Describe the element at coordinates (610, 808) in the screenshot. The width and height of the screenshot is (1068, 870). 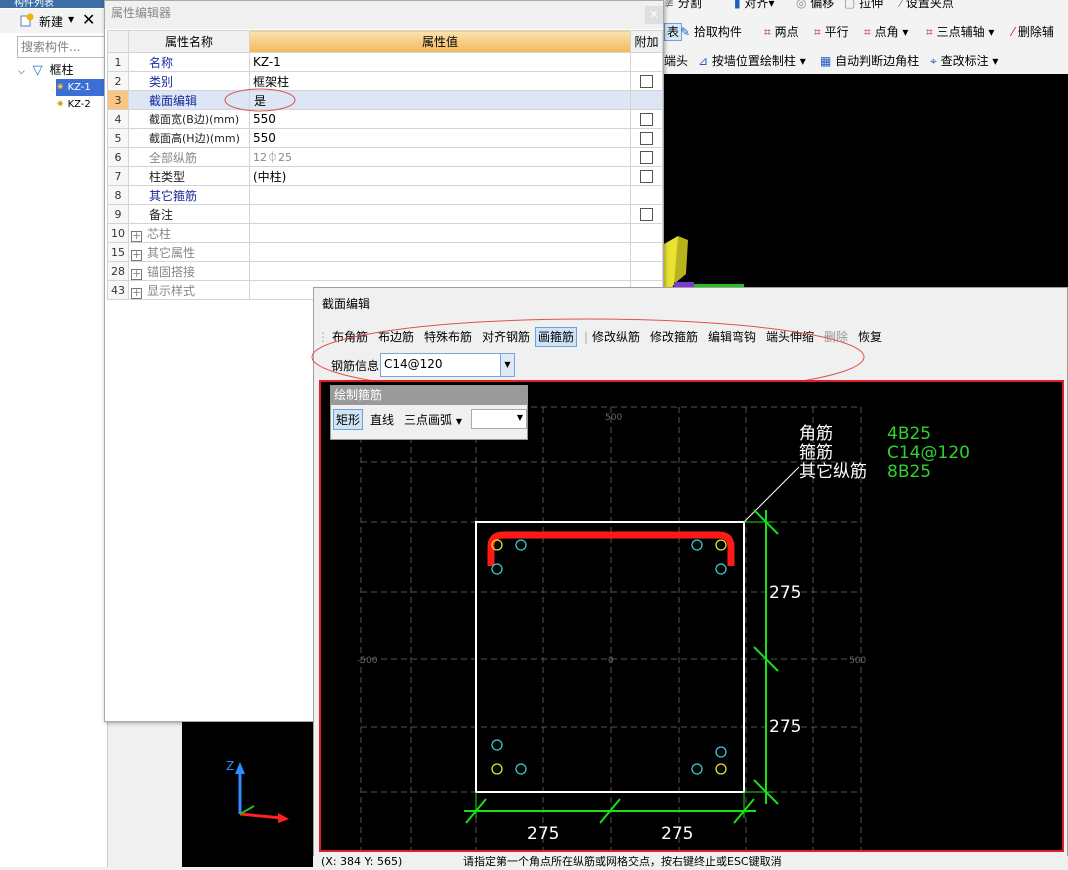
I see `dimension-bottom` at that location.